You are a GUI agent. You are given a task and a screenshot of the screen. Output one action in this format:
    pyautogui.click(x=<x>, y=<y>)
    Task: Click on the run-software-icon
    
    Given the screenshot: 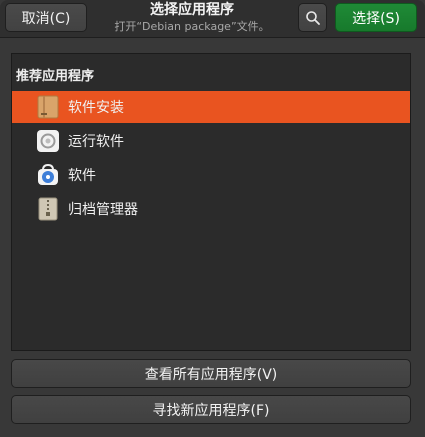 What is the action you would take?
    pyautogui.click(x=48, y=141)
    